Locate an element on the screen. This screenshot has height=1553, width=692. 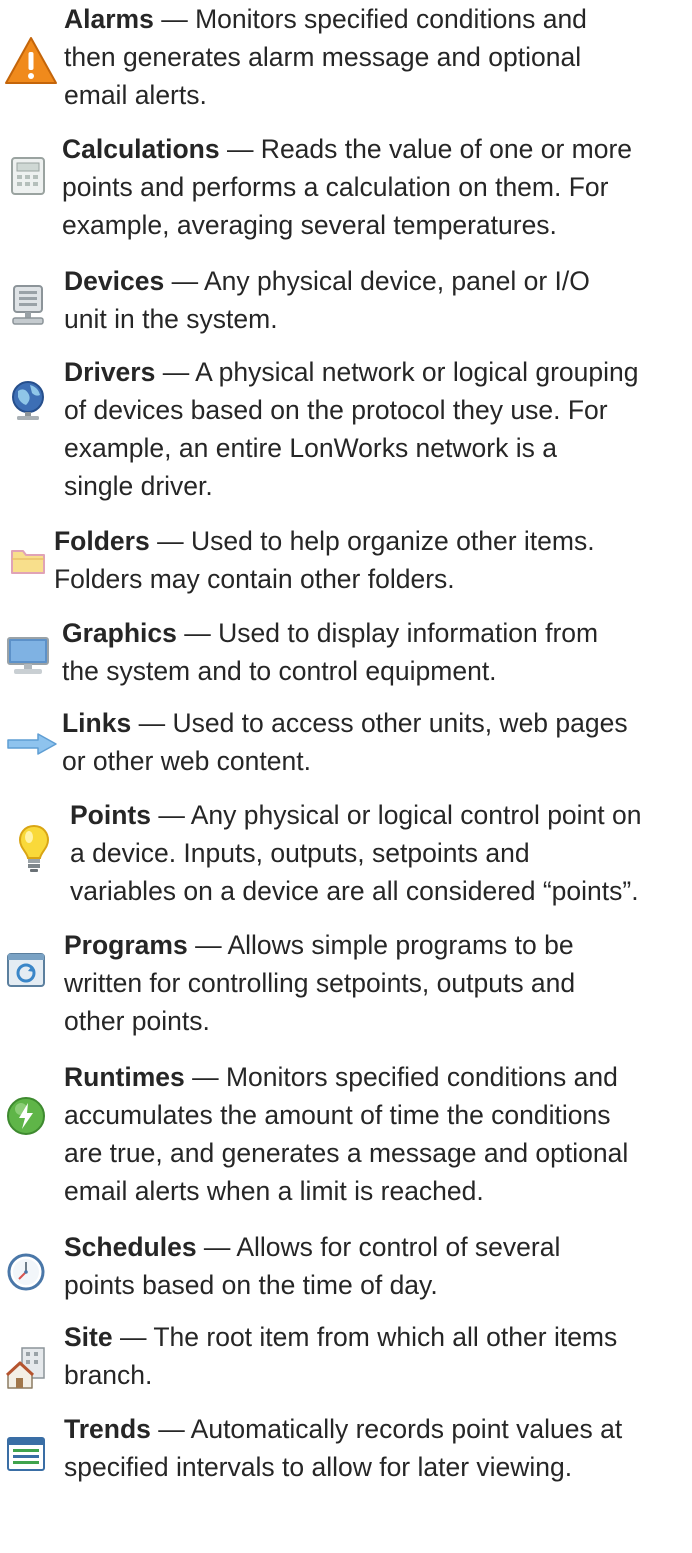
term: Alarms is located at coordinates (109, 19).